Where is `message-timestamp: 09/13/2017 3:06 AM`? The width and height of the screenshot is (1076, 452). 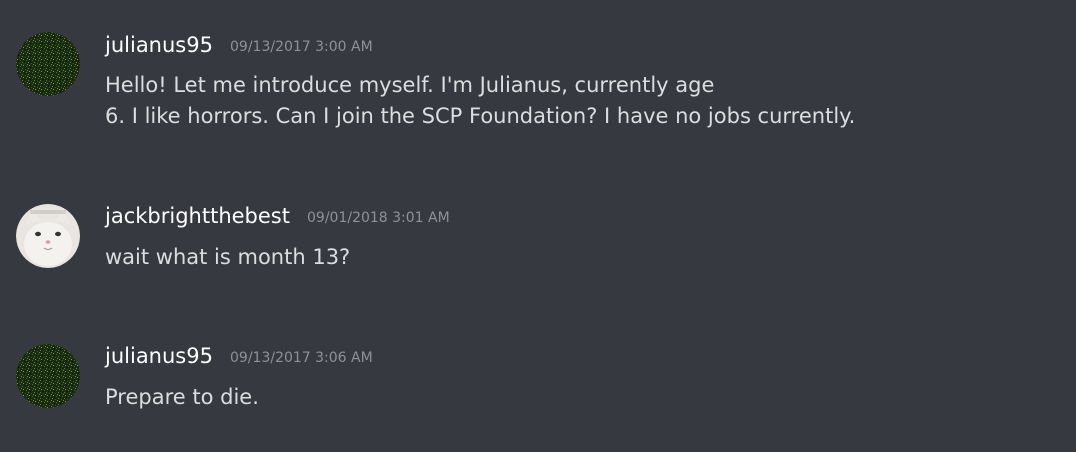 message-timestamp: 09/13/2017 3:06 AM is located at coordinates (301, 358).